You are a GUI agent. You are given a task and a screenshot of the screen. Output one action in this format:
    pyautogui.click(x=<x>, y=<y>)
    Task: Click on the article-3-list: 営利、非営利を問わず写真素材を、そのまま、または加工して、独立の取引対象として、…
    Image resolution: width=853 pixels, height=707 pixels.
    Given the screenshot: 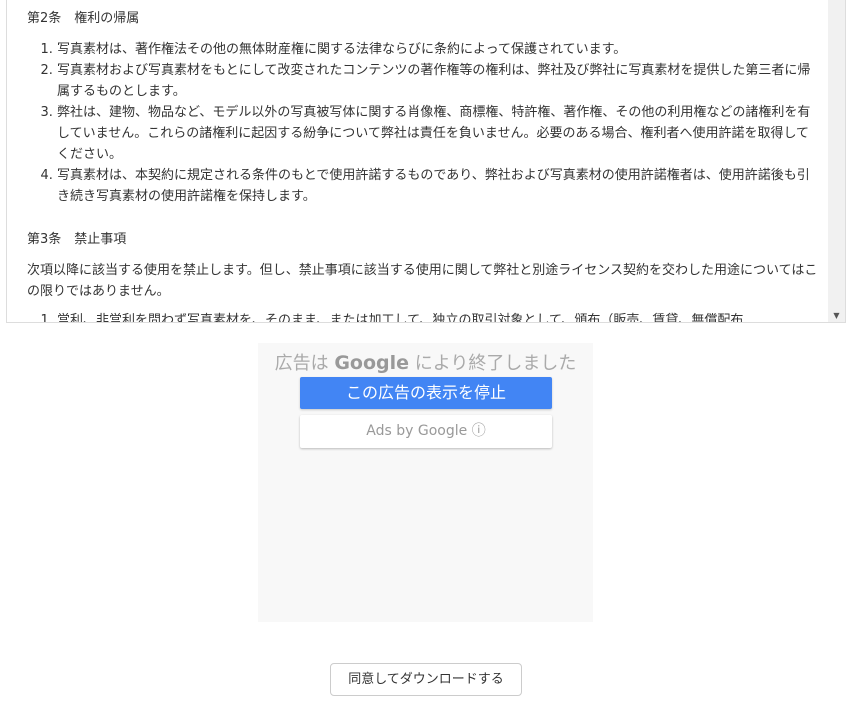 What is the action you would take?
    pyautogui.click(x=423, y=316)
    